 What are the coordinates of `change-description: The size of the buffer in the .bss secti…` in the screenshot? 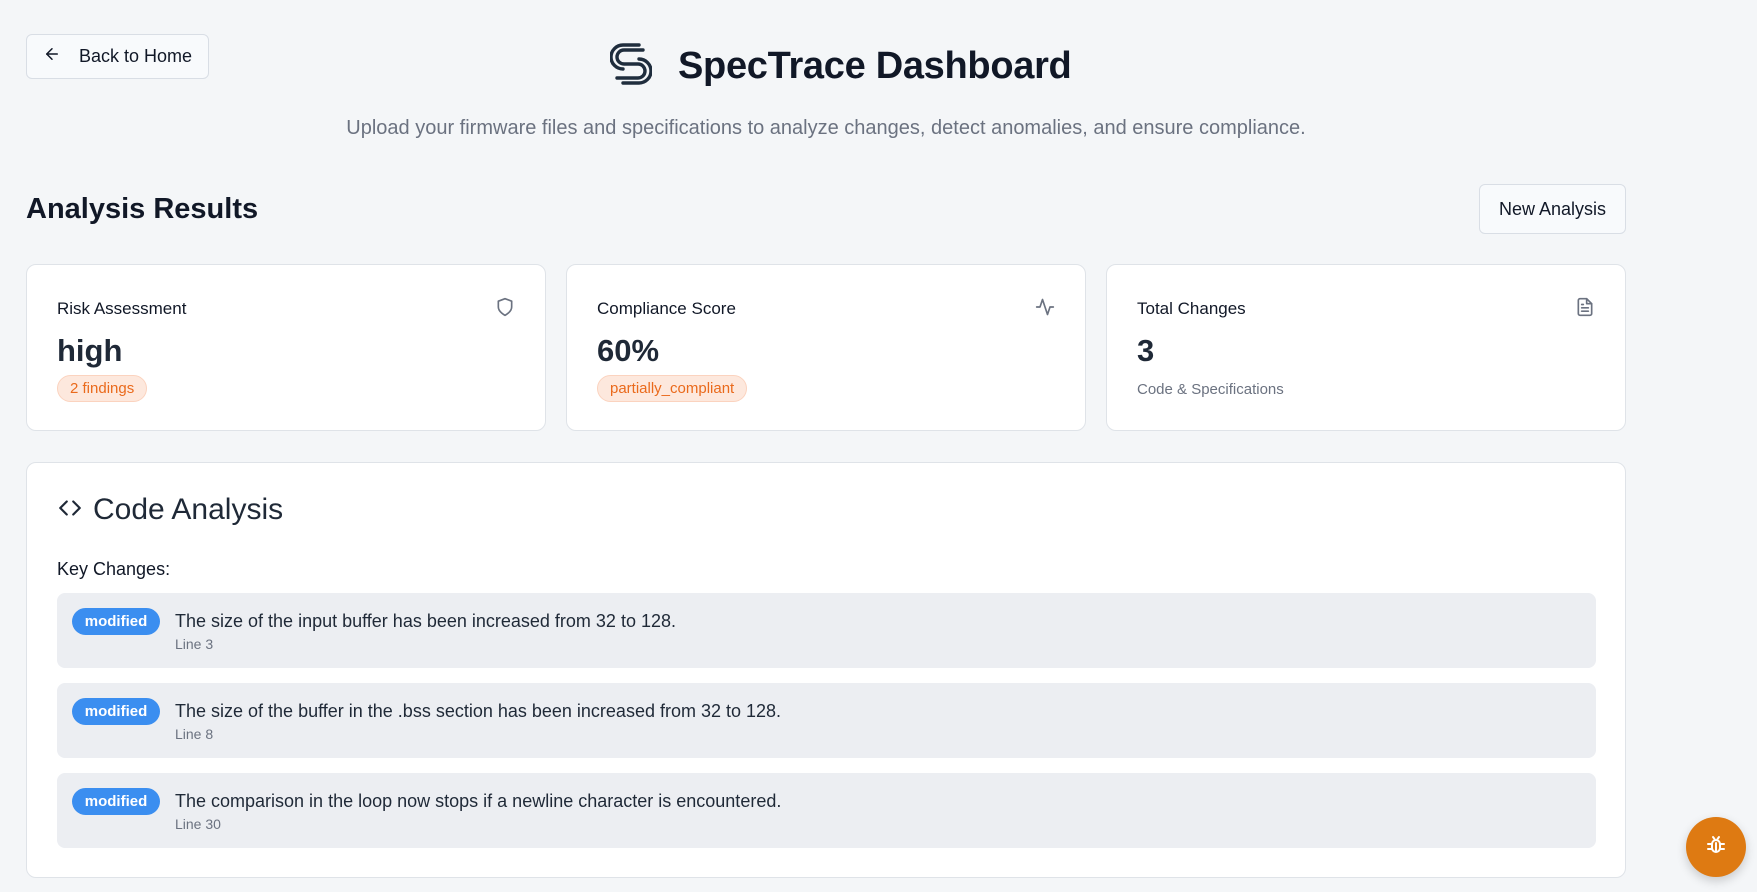 It's located at (478, 711).